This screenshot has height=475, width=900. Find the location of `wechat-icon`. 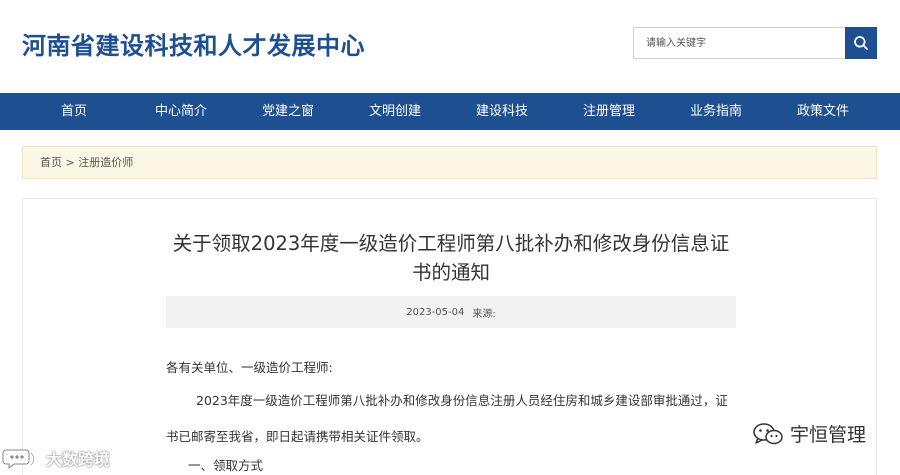

wechat-icon is located at coordinates (768, 433).